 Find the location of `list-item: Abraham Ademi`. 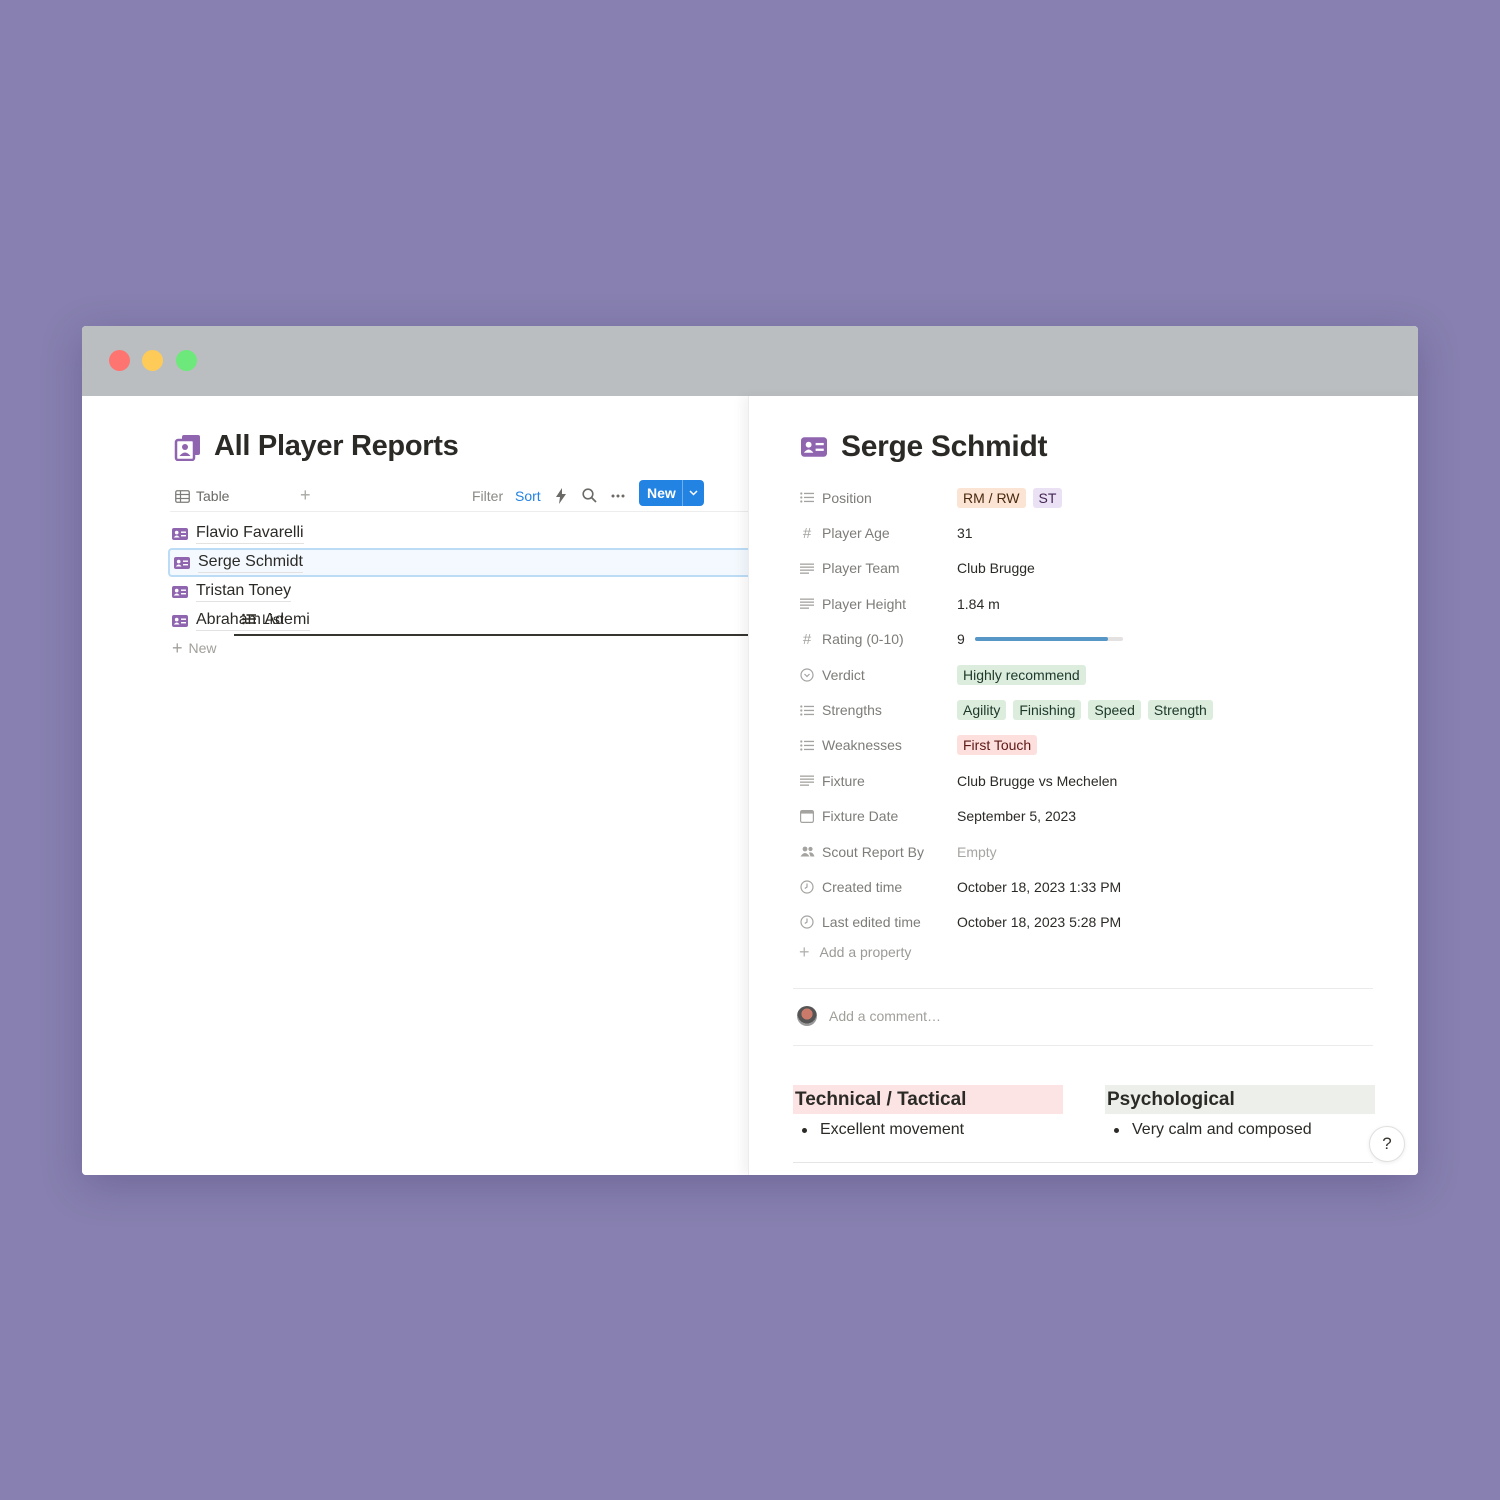

list-item: Abraham Ademi is located at coordinates (458, 620).